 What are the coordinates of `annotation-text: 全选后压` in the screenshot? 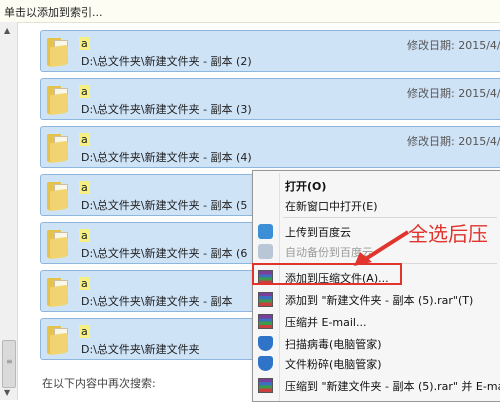 It's located at (448, 234).